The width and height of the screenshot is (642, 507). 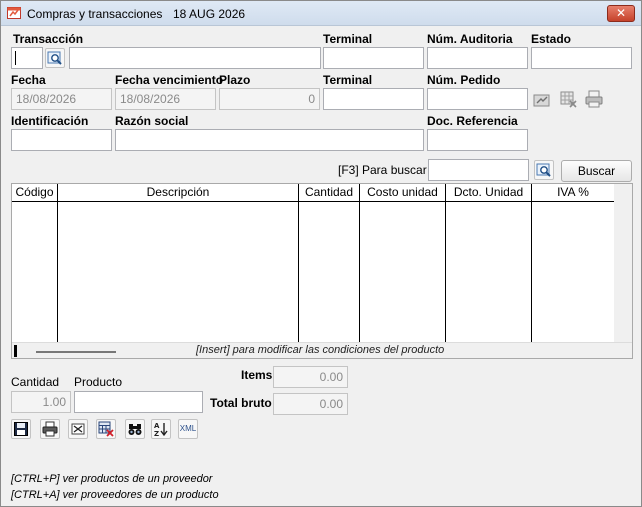 What do you see at coordinates (329, 193) in the screenshot?
I see `column-header-cantidad: Cantidad` at bounding box center [329, 193].